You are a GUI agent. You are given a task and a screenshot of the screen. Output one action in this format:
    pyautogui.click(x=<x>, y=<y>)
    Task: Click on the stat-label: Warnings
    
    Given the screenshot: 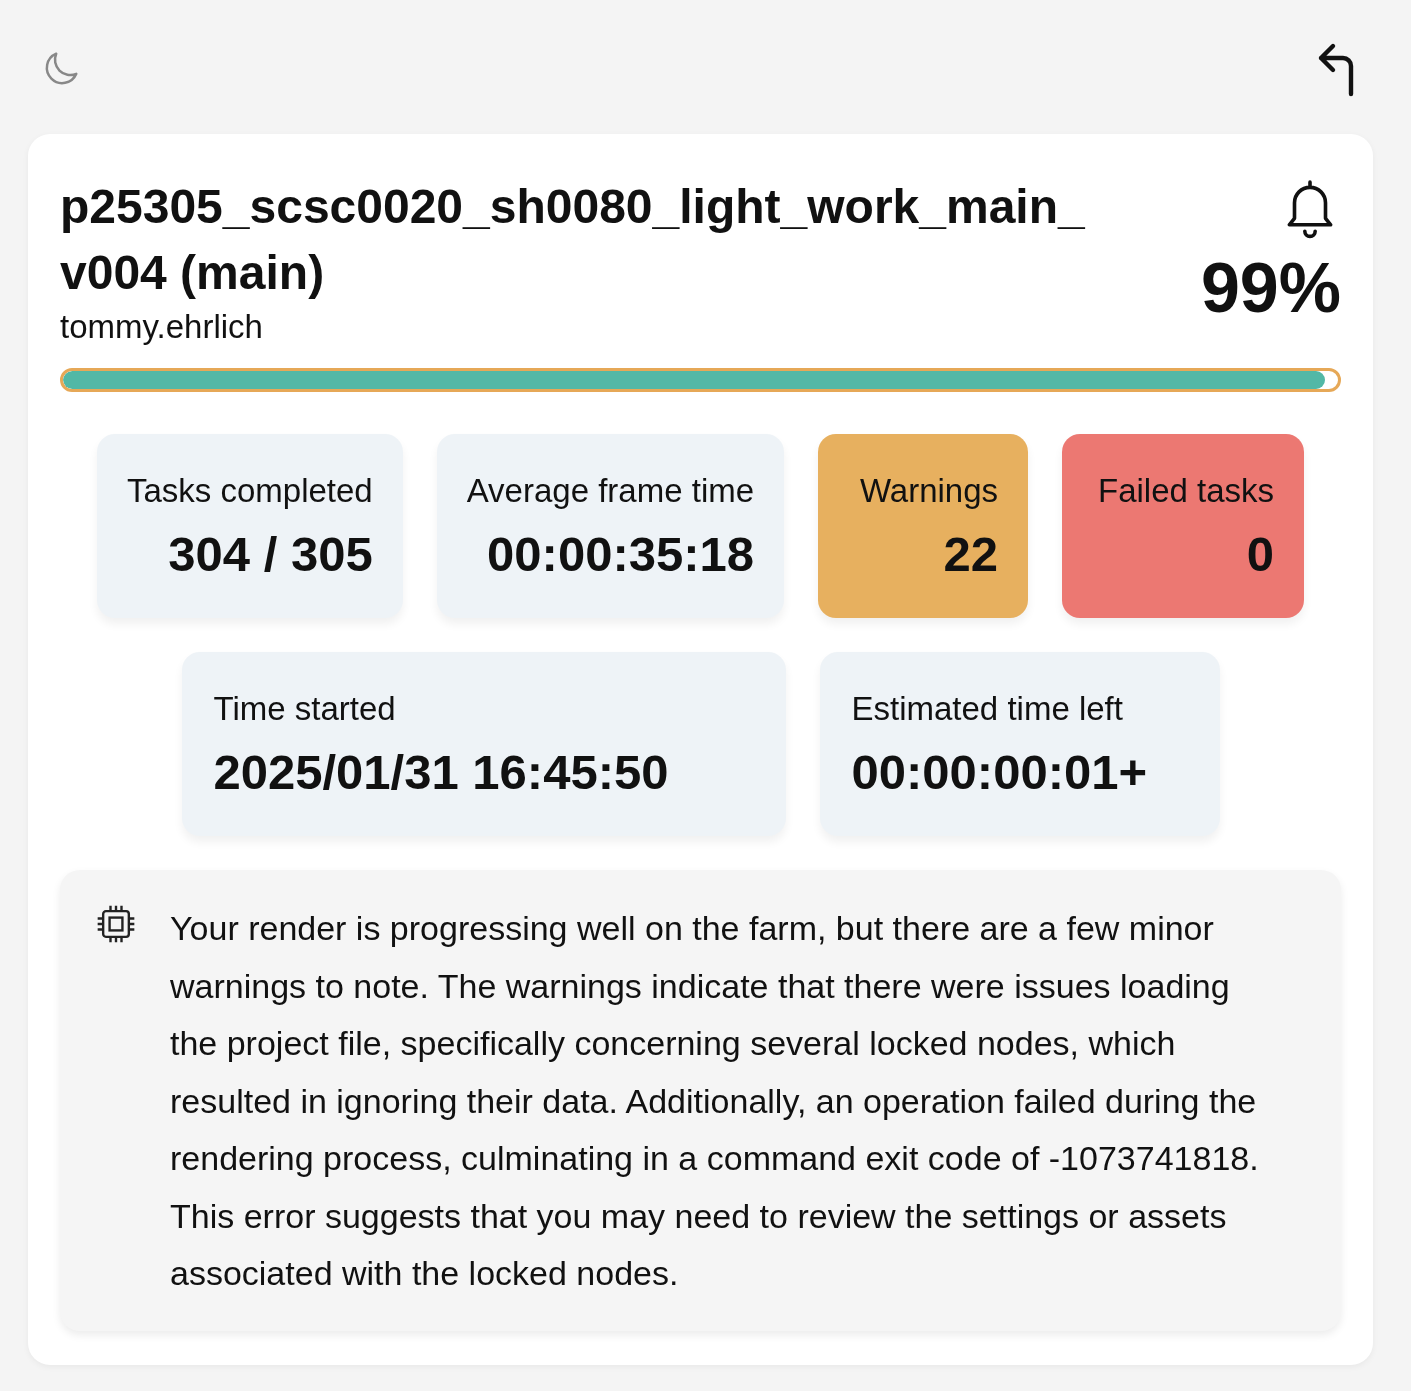 What is the action you would take?
    pyautogui.click(x=929, y=491)
    